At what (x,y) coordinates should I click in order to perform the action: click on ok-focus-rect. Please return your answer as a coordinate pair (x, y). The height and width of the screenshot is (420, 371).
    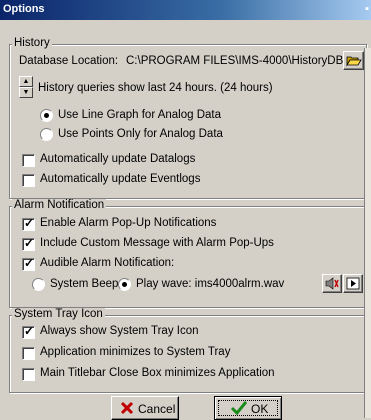
    Looking at the image, I should click on (248, 408).